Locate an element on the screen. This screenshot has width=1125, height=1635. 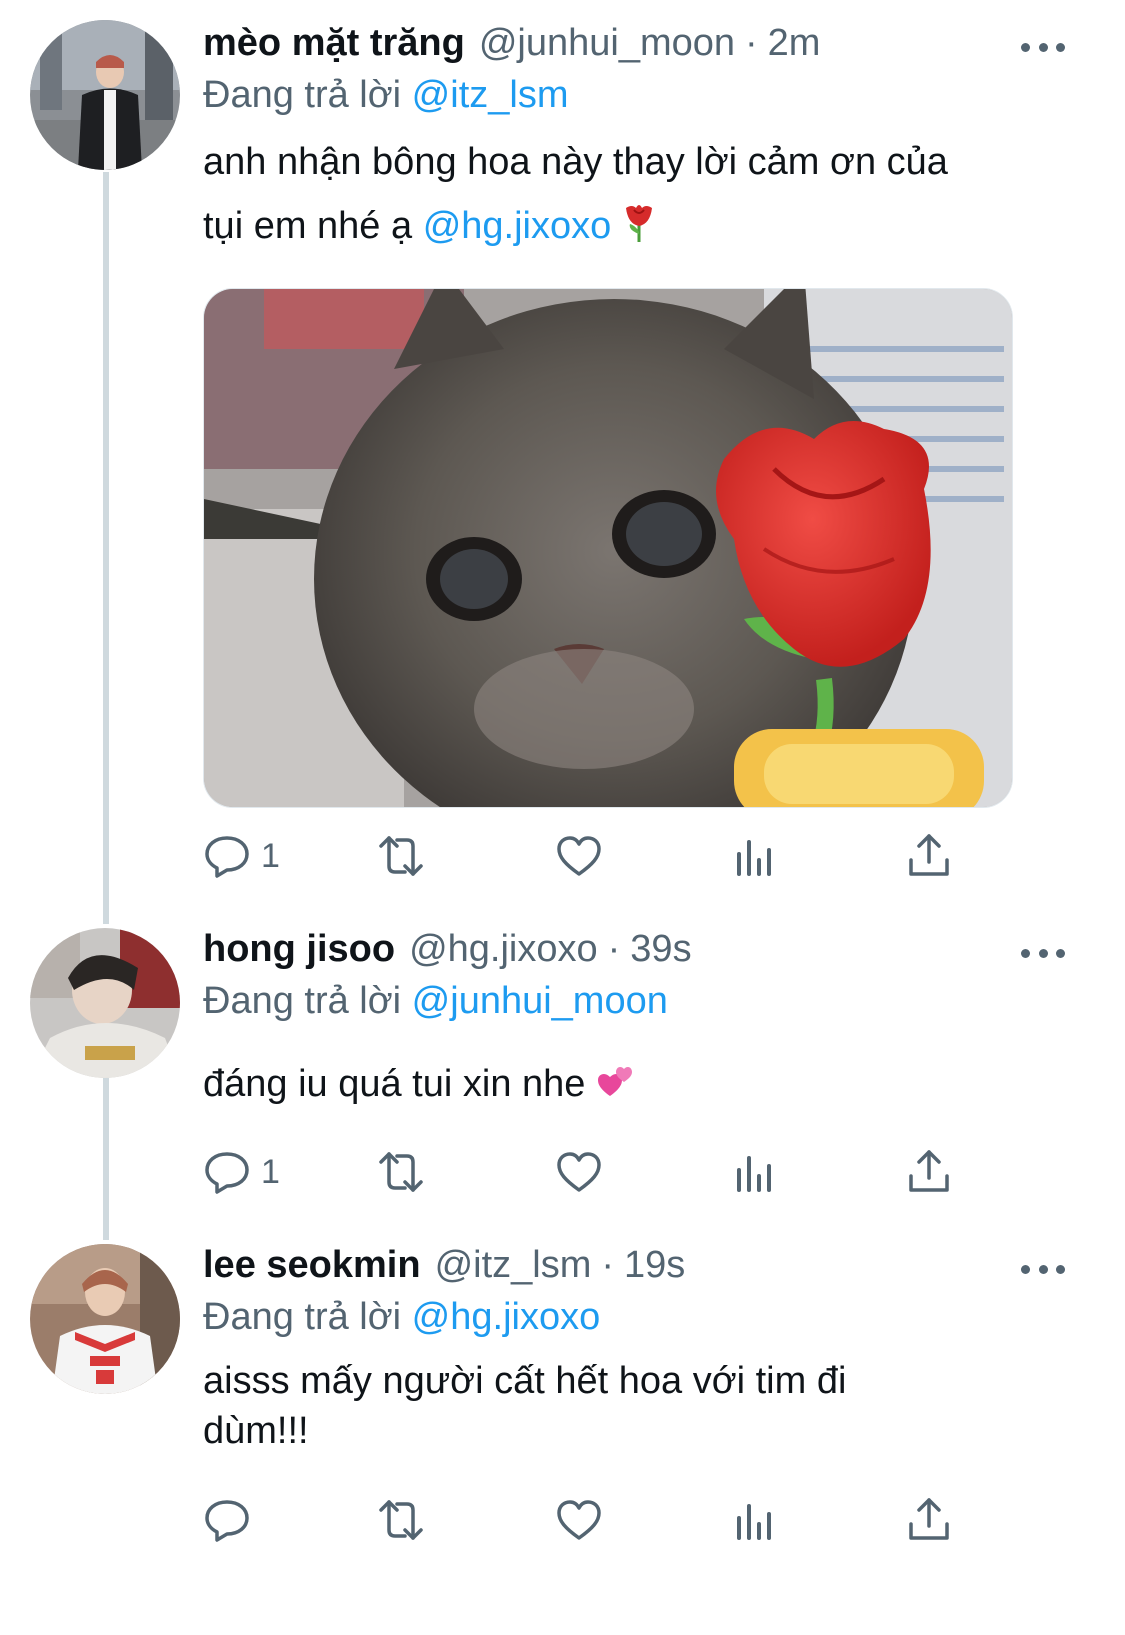
tweet-header: lee seokmin @itz_lsm · 19s is located at coordinates (444, 1270).